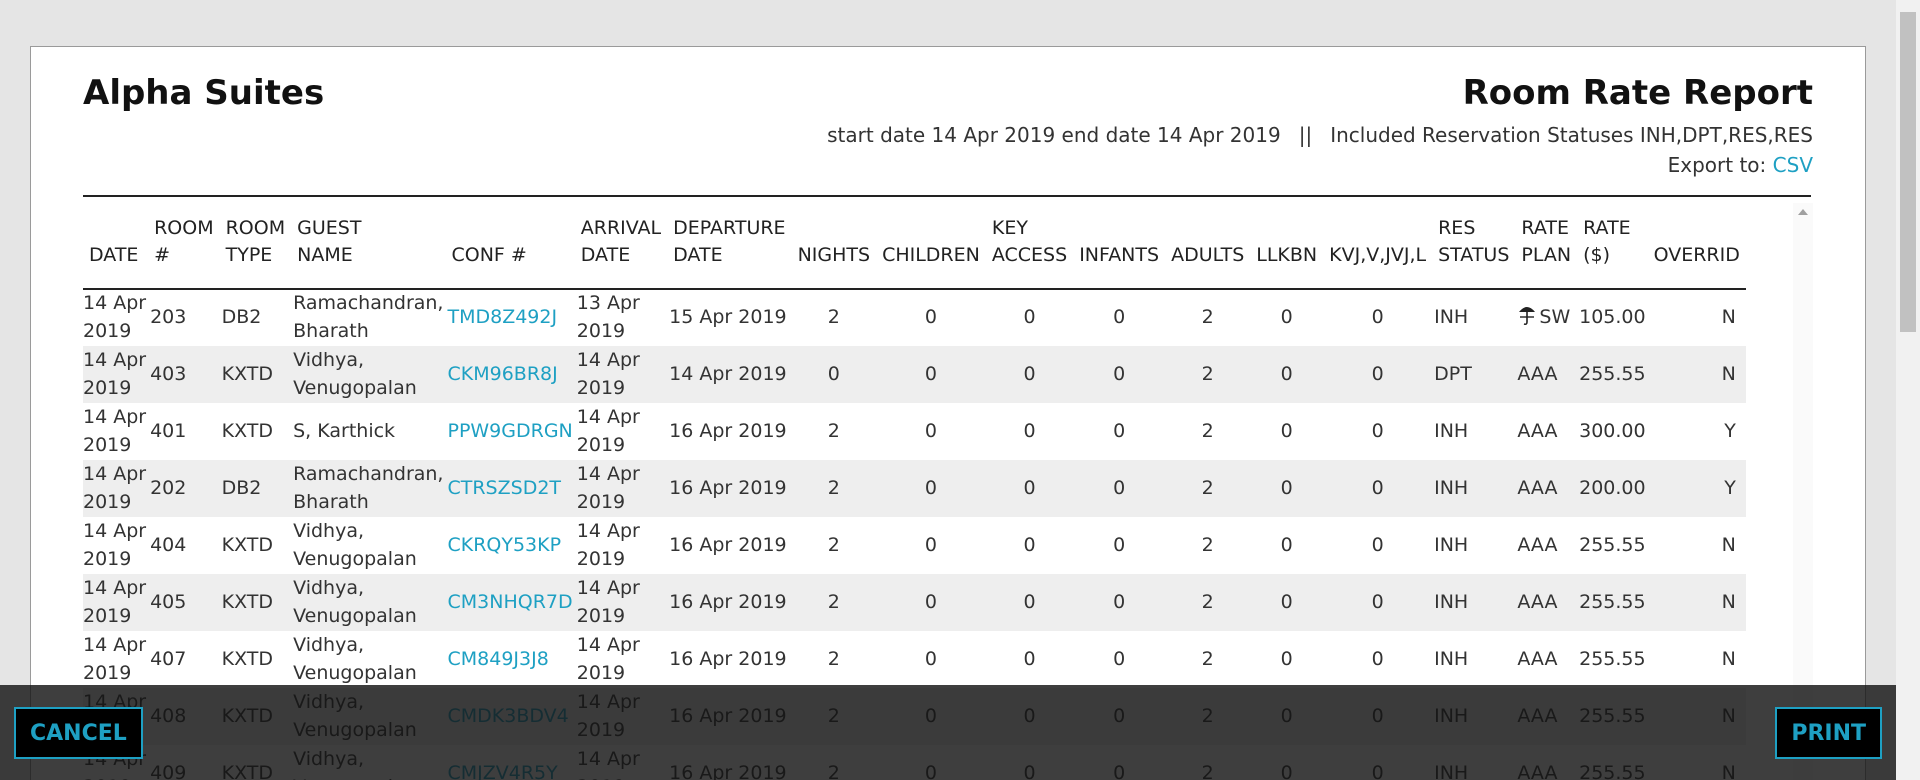 The width and height of the screenshot is (1920, 780). Describe the element at coordinates (1009, 227) in the screenshot. I see `column-header-label: KEY` at that location.